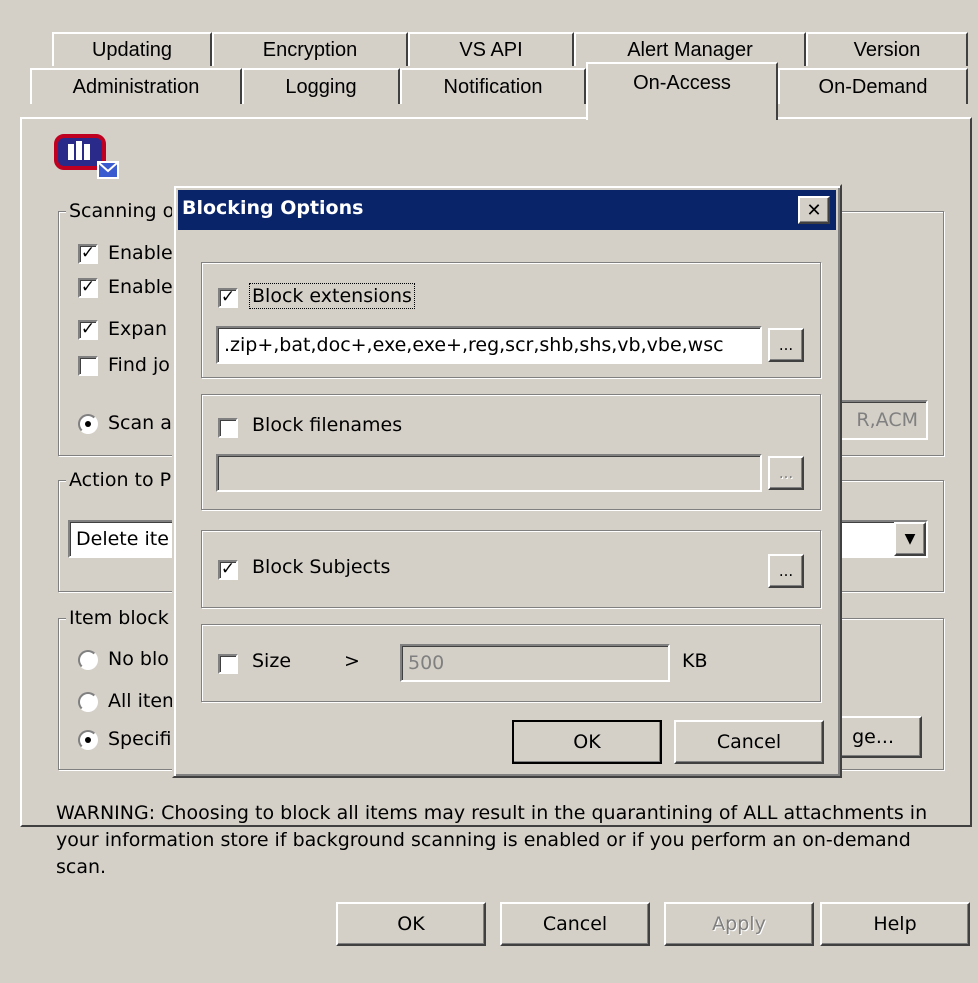 Image resolution: width=978 pixels, height=983 pixels. I want to click on tab-label: Alert Manager, so click(690, 49).